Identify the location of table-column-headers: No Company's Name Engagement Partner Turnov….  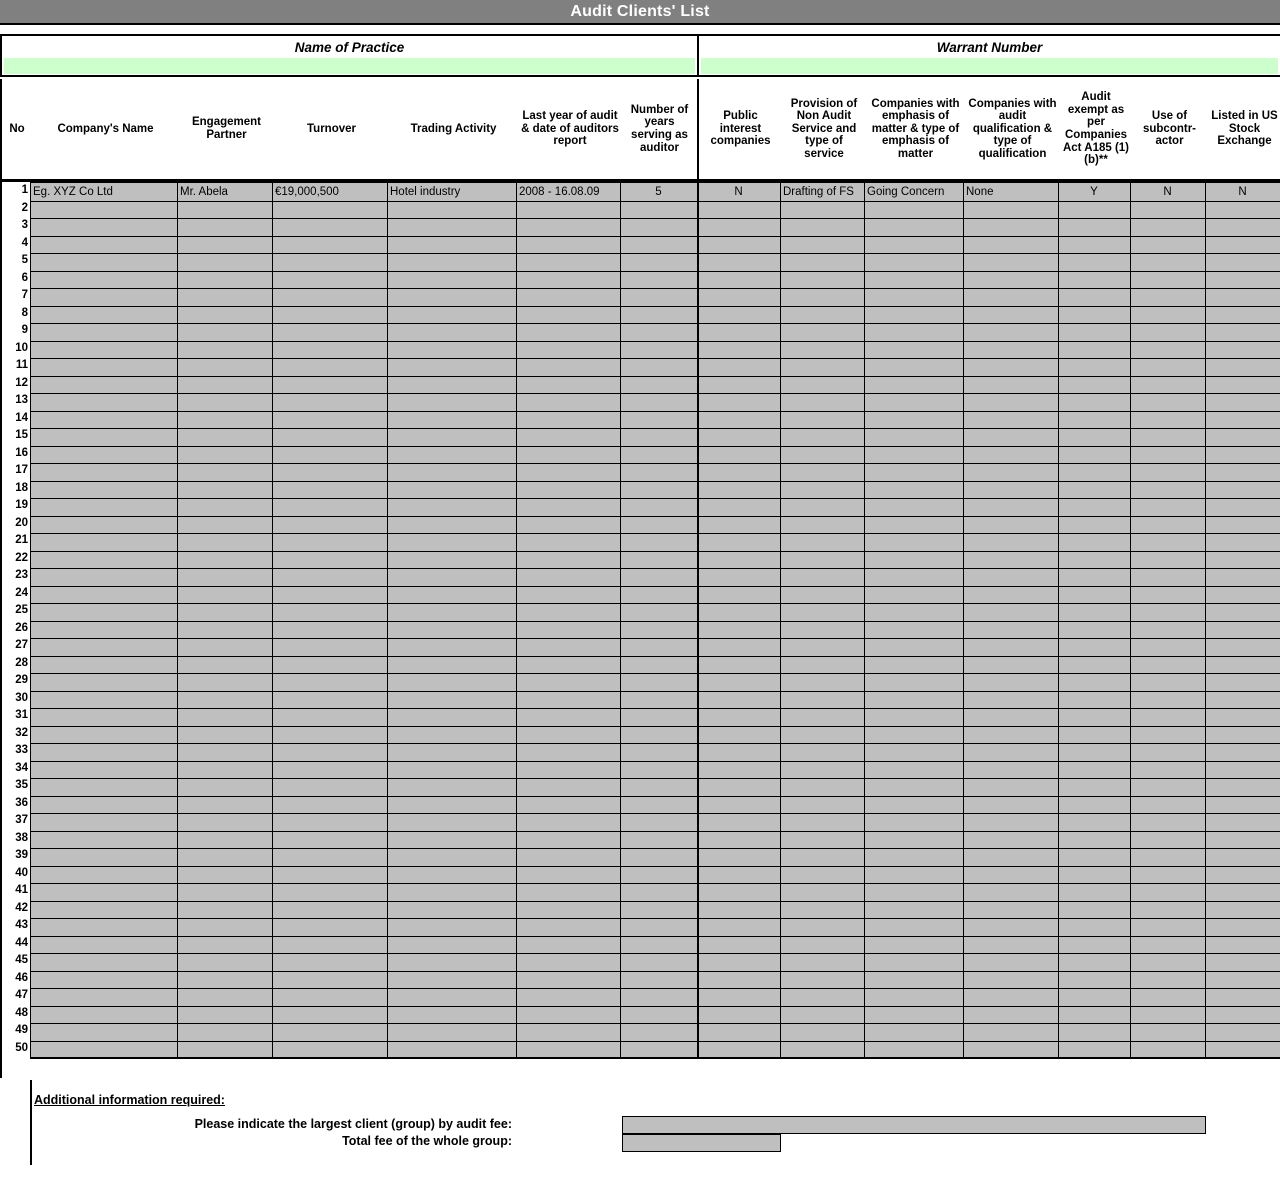
(640, 130).